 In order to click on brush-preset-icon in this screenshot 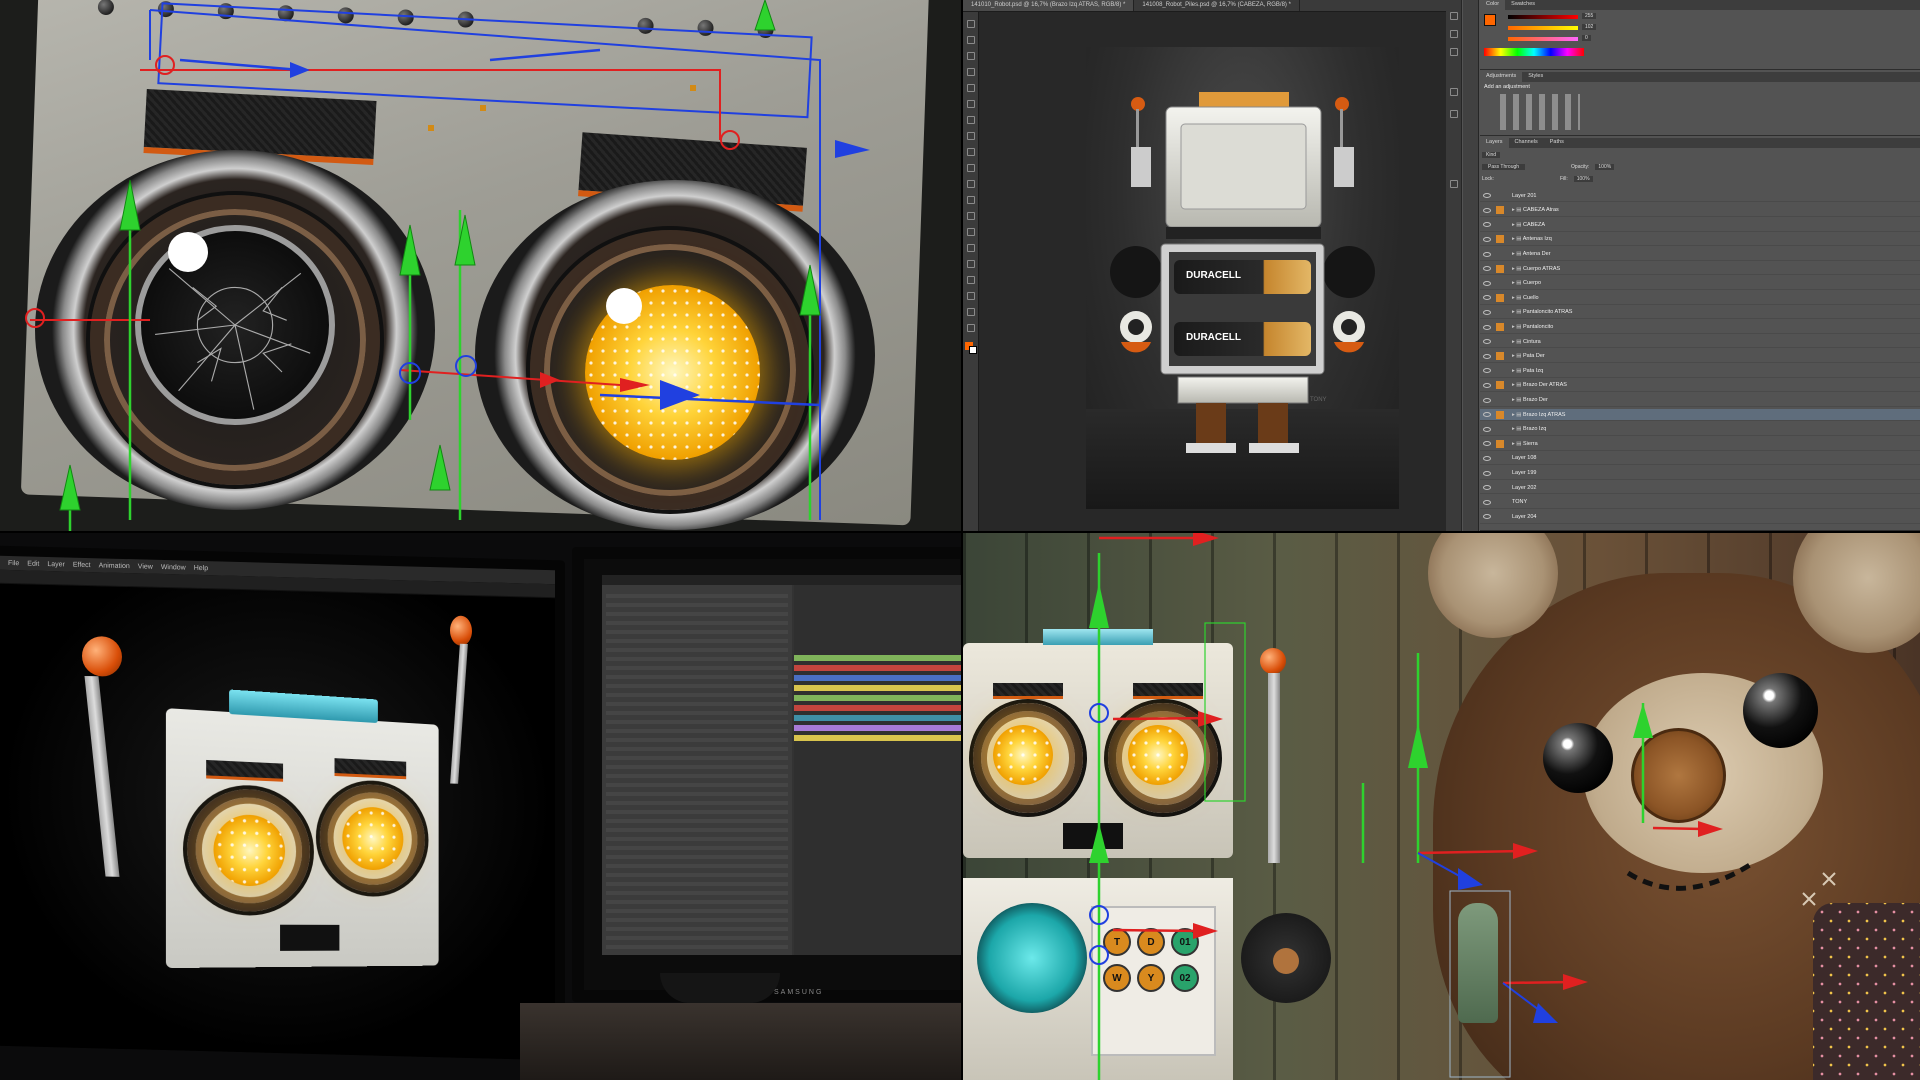, I will do `click(1454, 114)`.